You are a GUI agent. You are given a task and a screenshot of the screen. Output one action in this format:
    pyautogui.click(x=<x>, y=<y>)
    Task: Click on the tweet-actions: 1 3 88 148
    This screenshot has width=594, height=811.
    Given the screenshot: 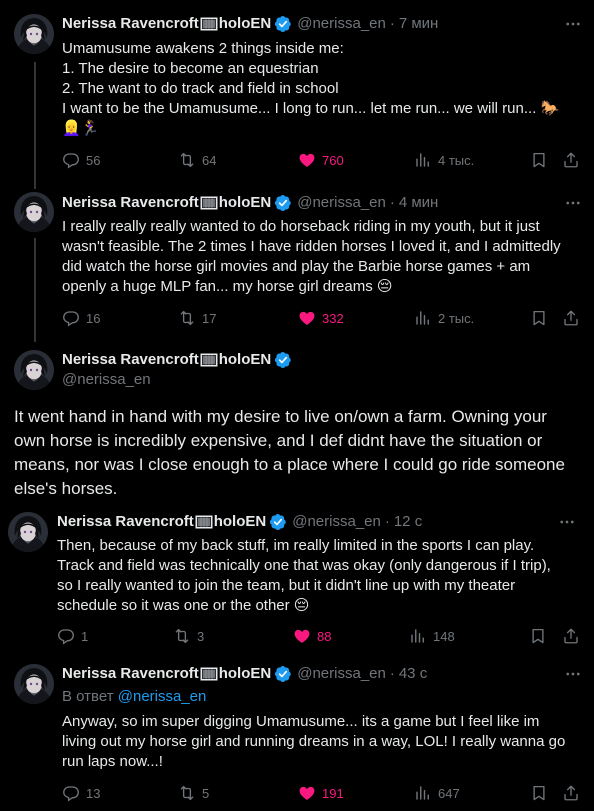 What is the action you would take?
    pyautogui.click(x=319, y=636)
    